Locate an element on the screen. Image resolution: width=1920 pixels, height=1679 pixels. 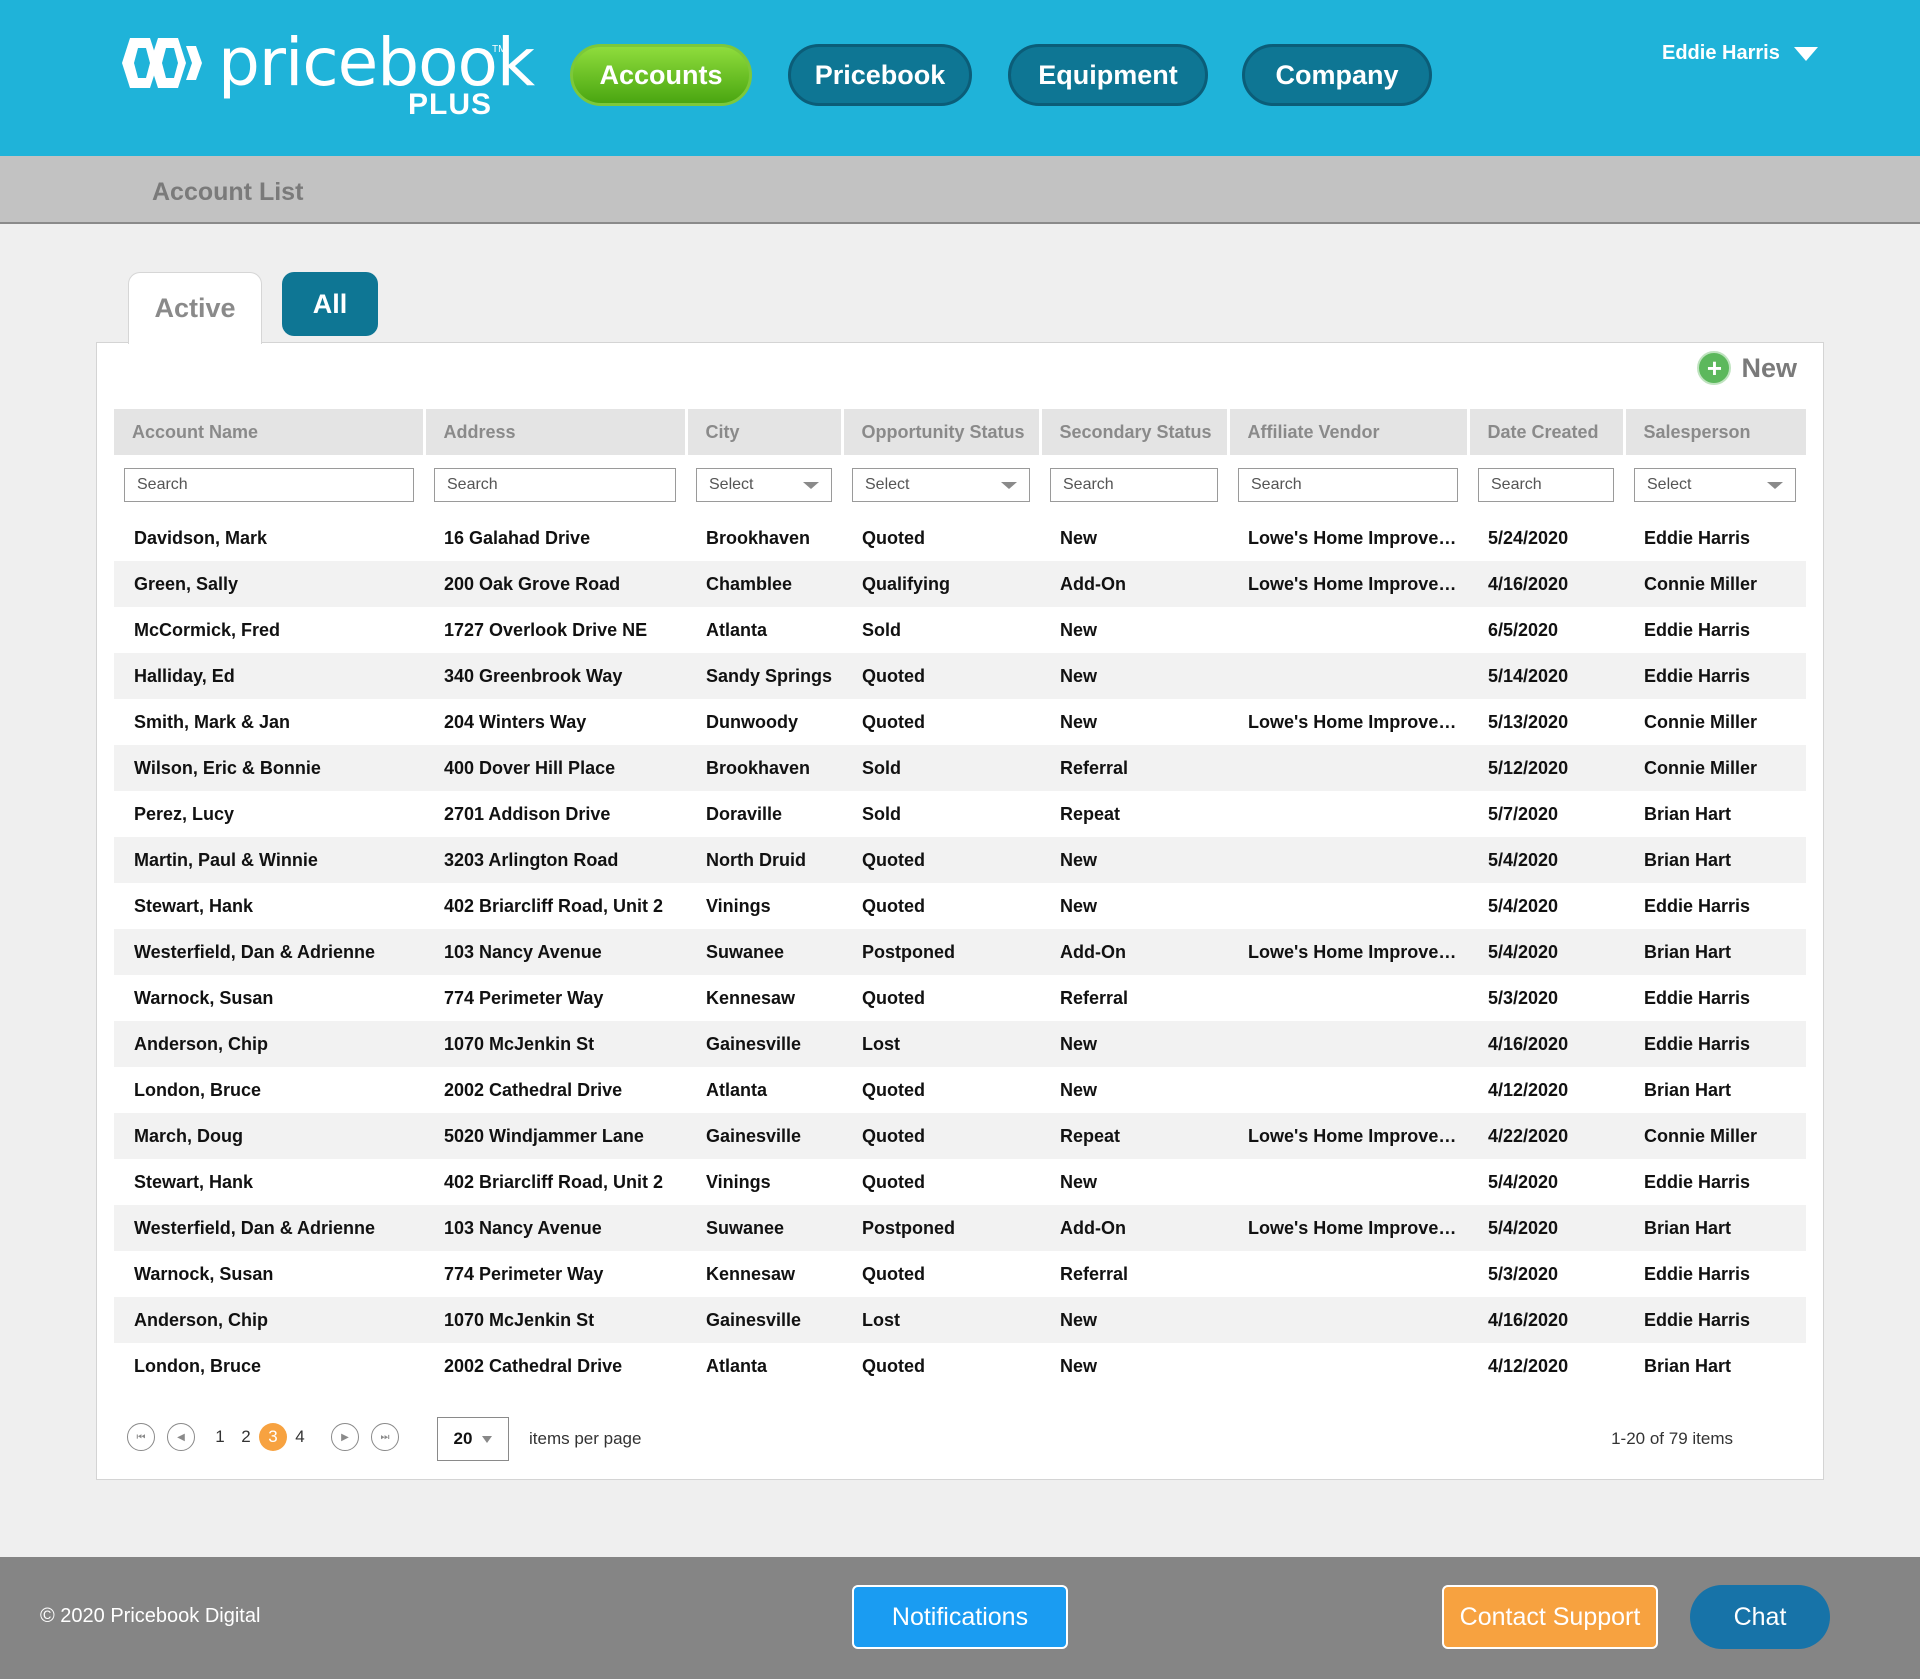
salesperson-select: Select is located at coordinates (1715, 485).